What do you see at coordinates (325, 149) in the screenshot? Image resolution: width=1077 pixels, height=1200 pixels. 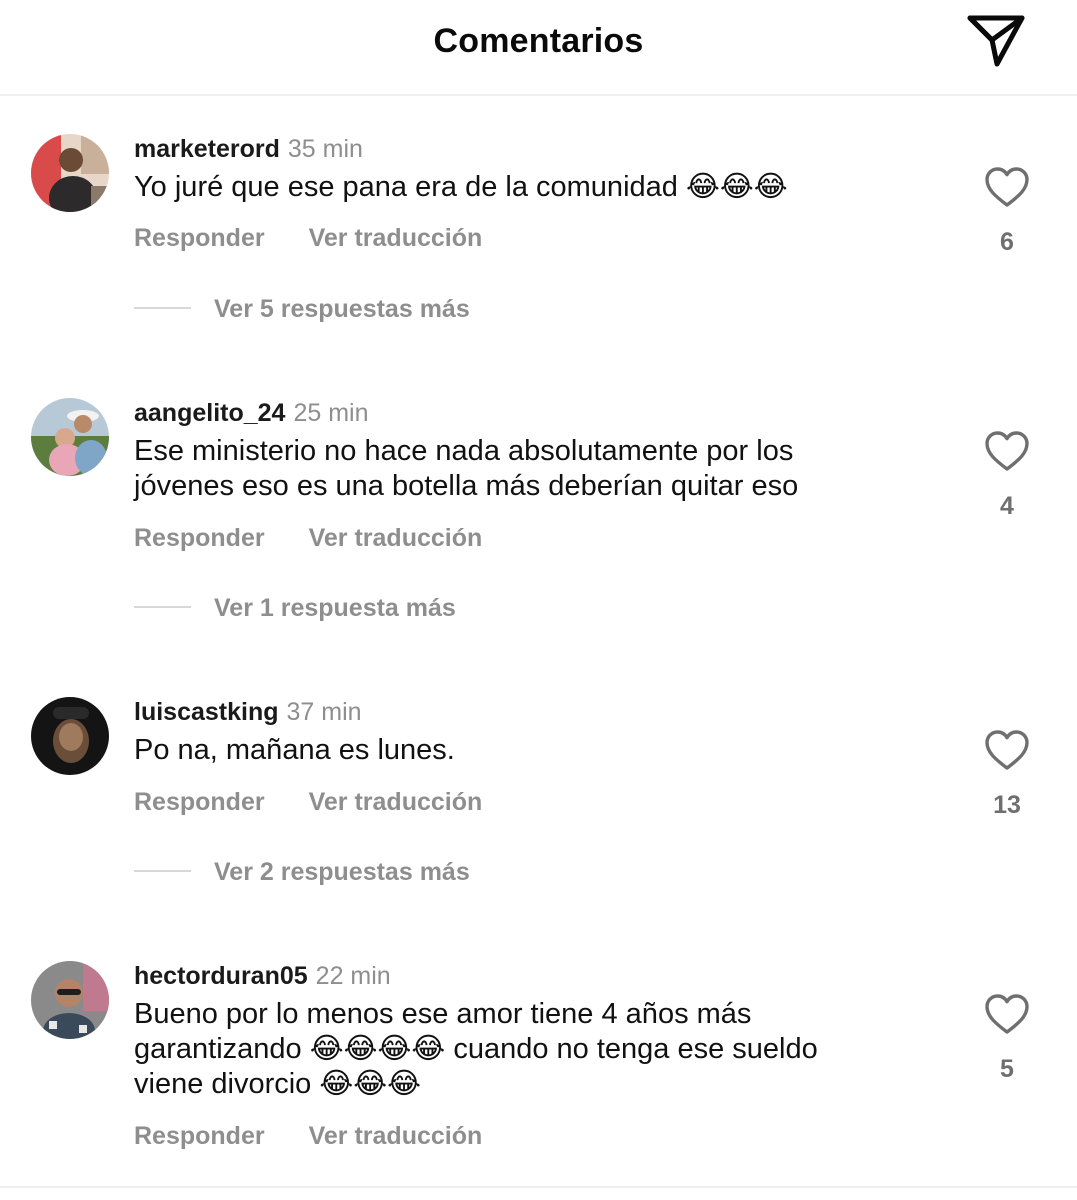 I see `timestamp: 35 min` at bounding box center [325, 149].